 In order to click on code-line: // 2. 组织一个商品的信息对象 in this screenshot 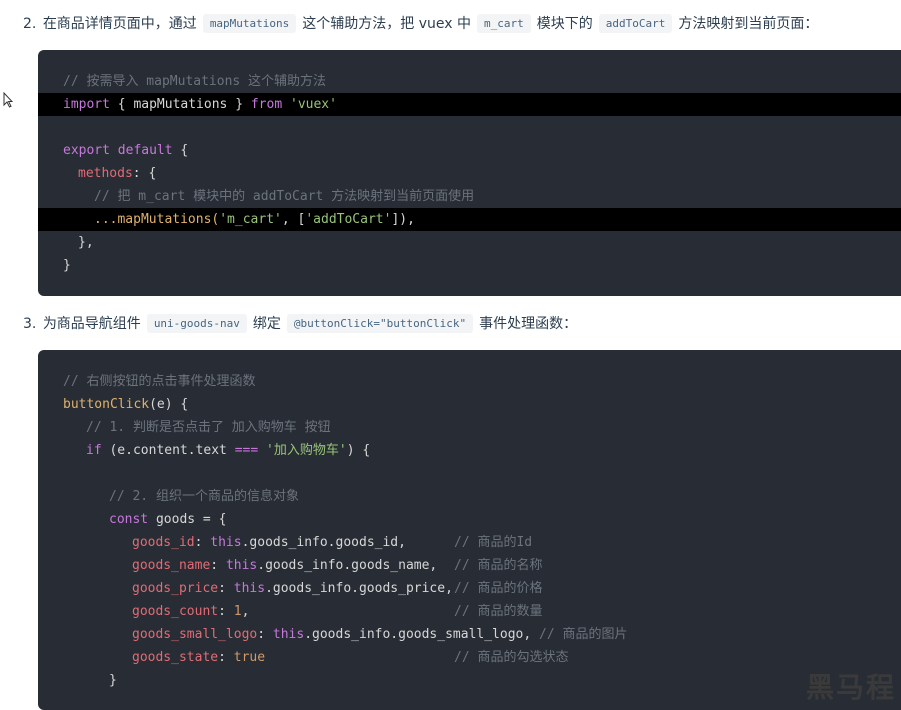, I will do `click(204, 496)`.